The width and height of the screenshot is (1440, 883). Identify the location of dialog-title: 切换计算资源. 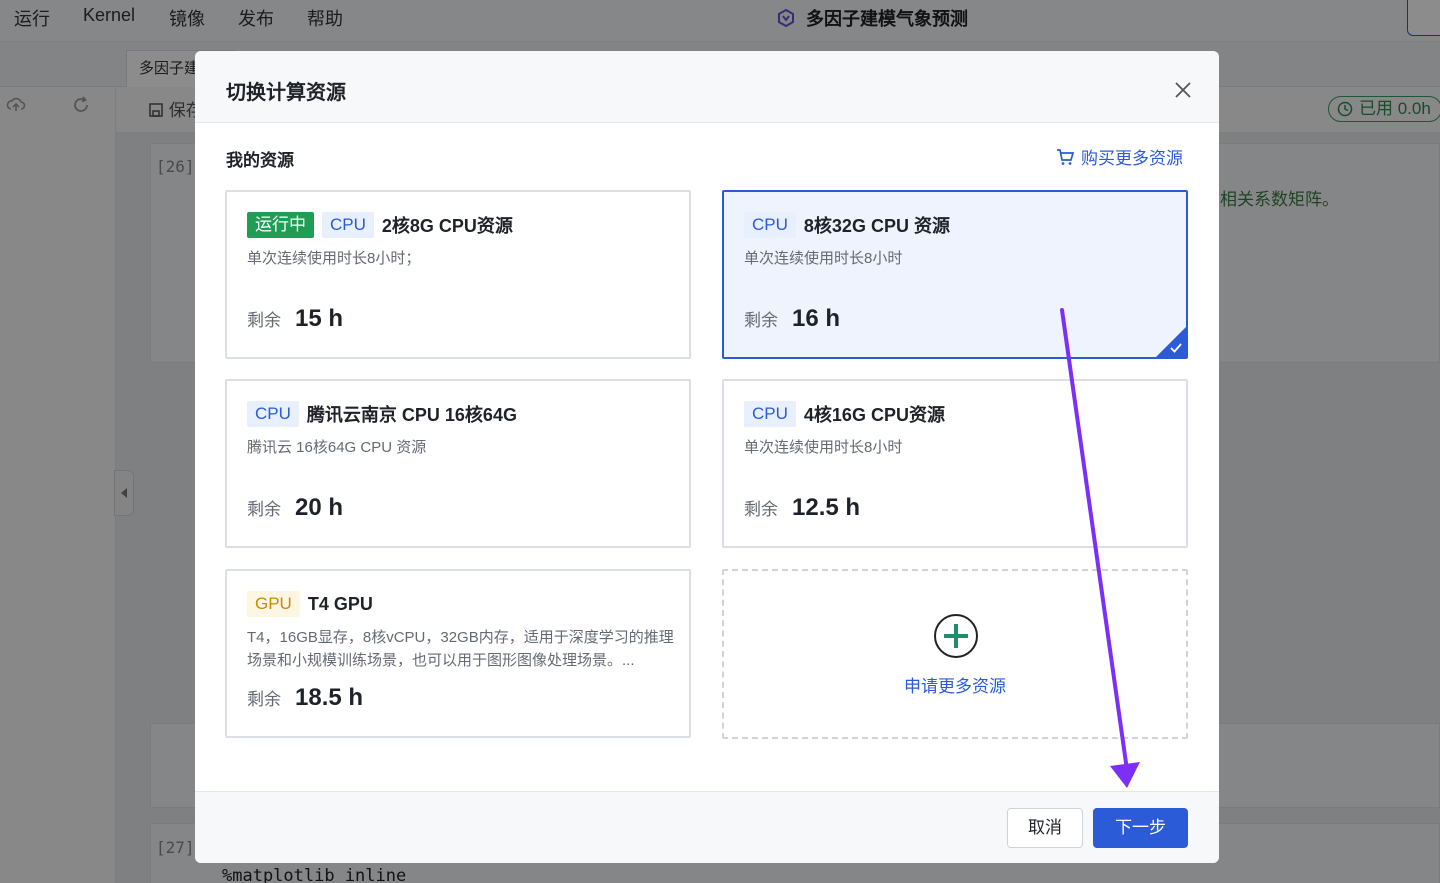
(286, 93).